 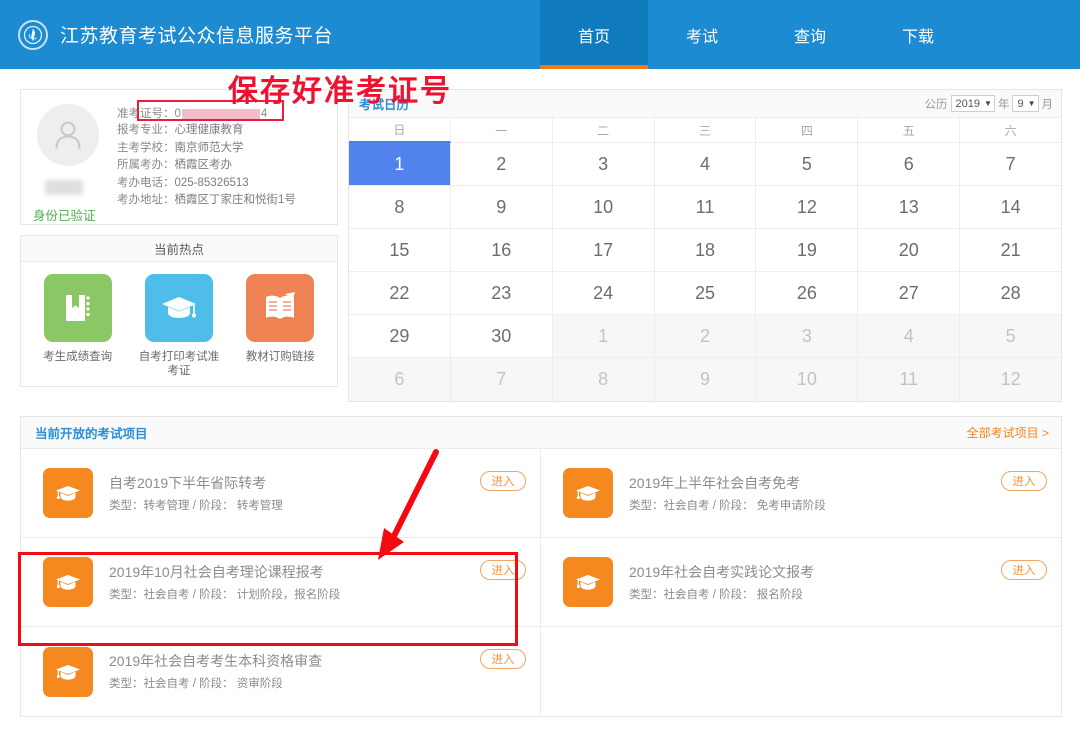 What do you see at coordinates (909, 164) in the screenshot?
I see `calendar-day: 6` at bounding box center [909, 164].